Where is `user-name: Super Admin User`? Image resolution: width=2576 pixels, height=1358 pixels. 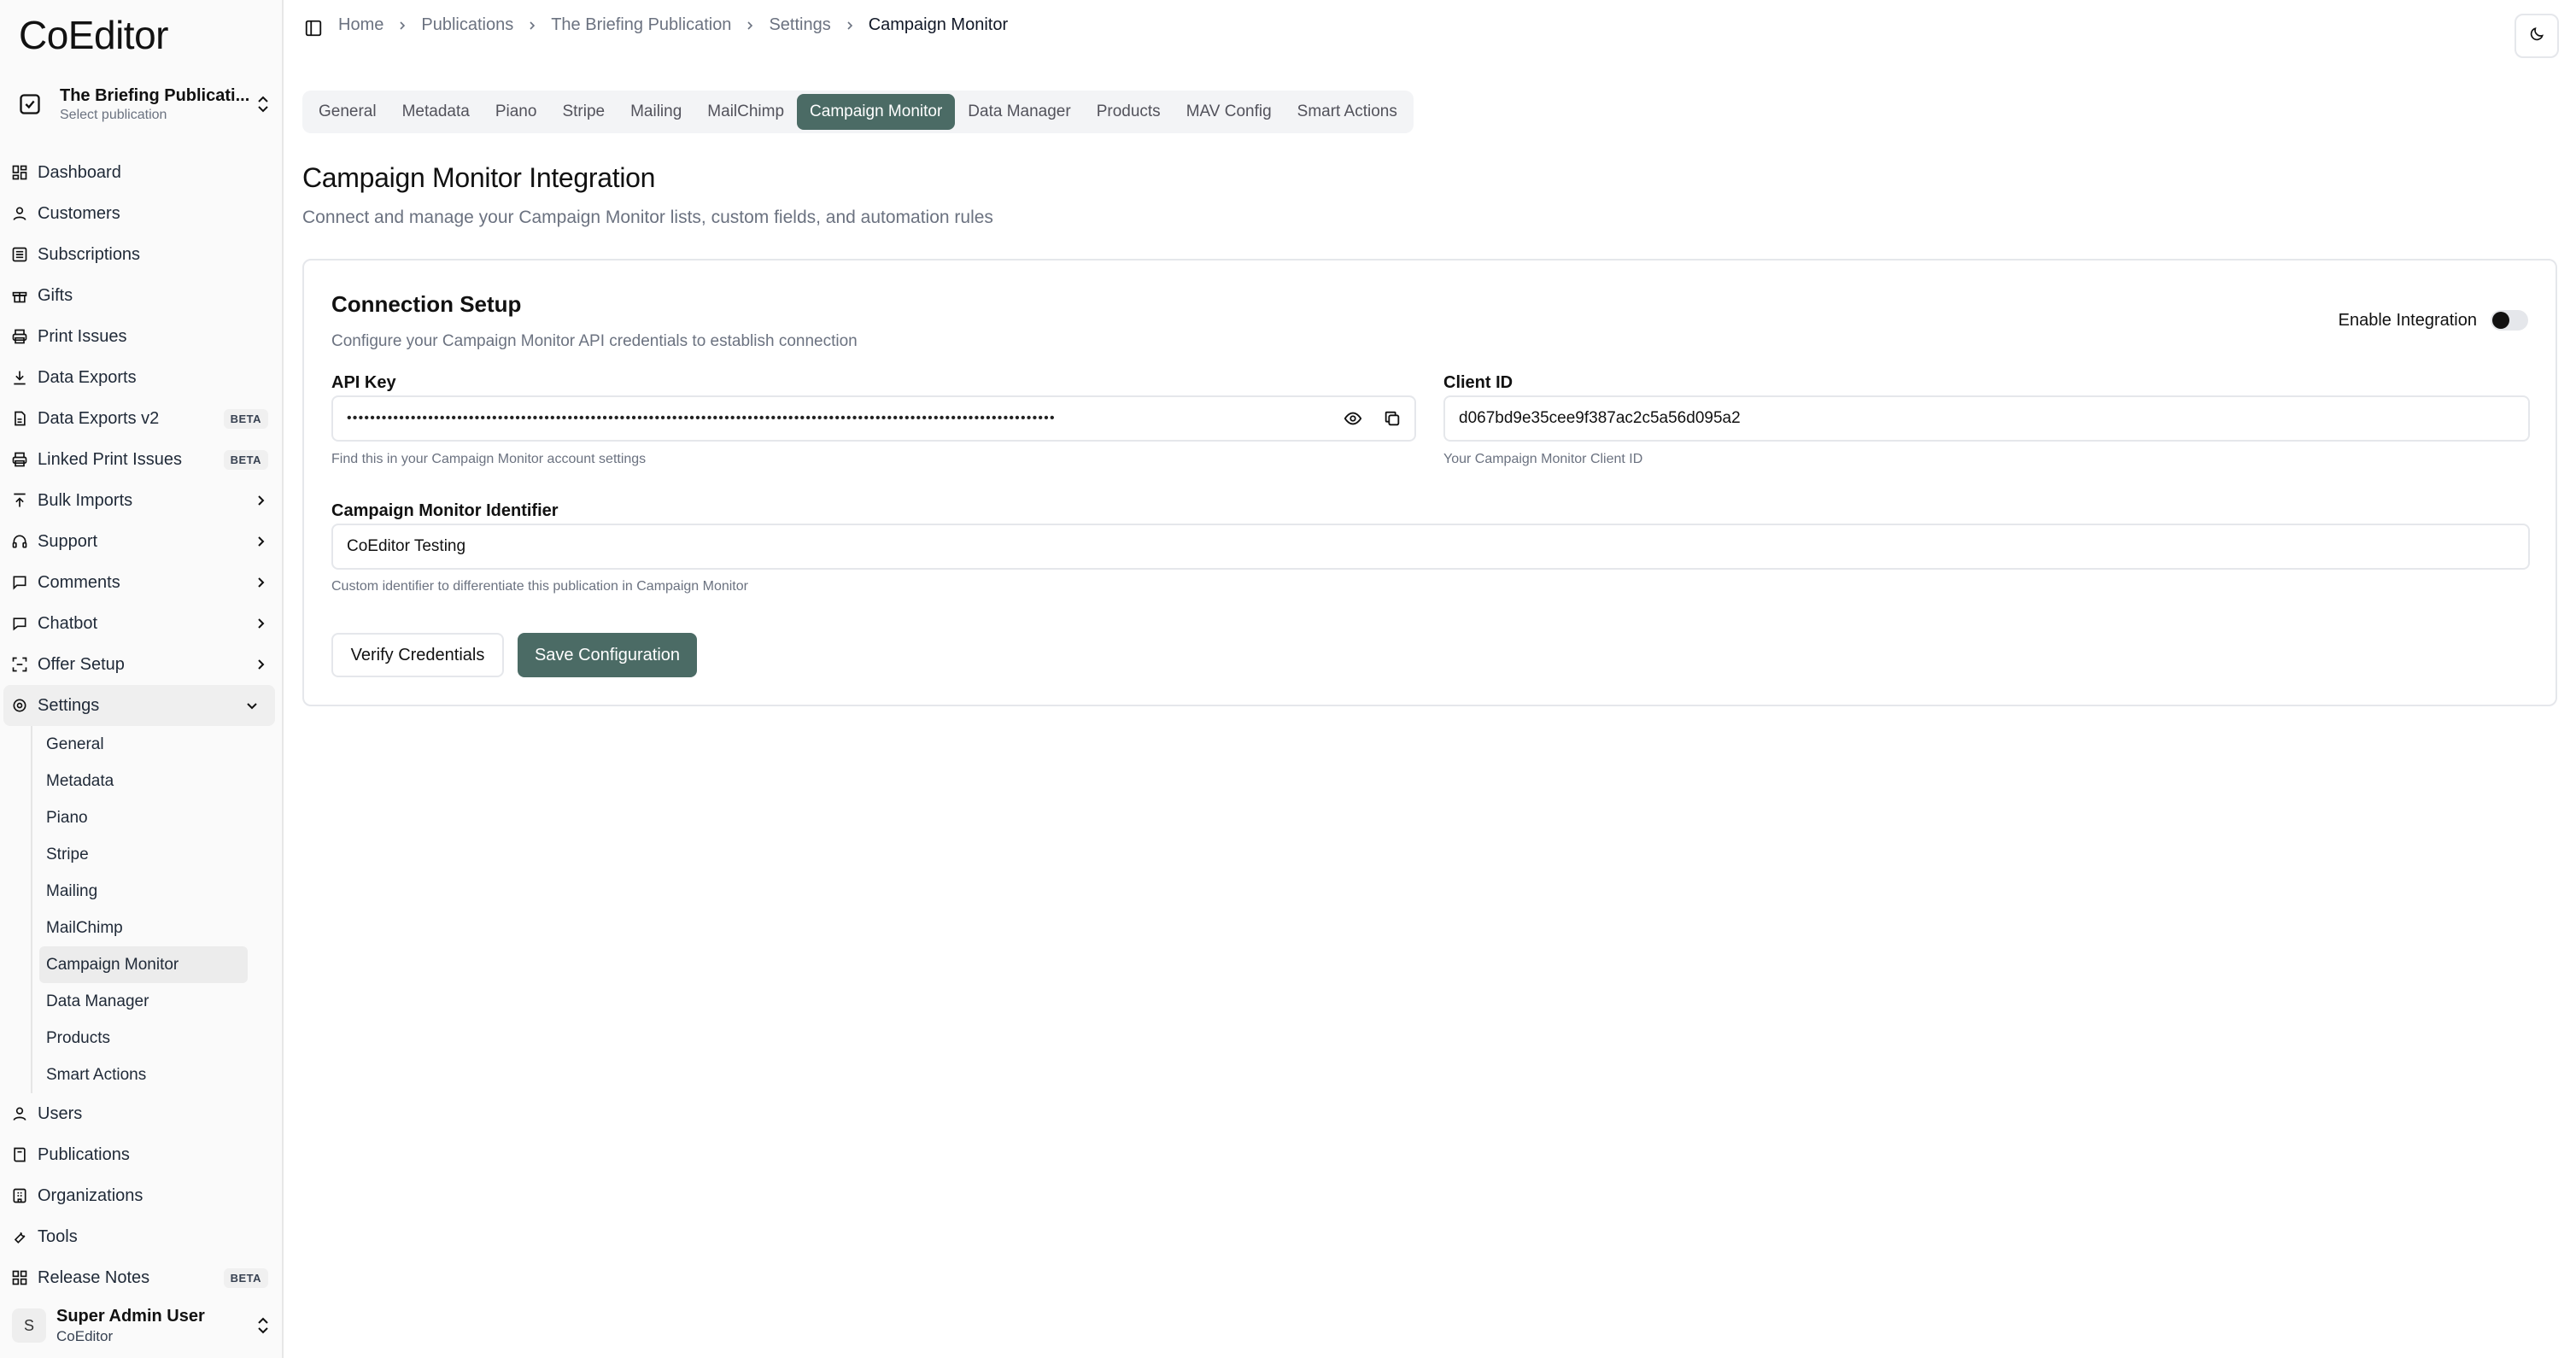 user-name: Super Admin User is located at coordinates (130, 1316).